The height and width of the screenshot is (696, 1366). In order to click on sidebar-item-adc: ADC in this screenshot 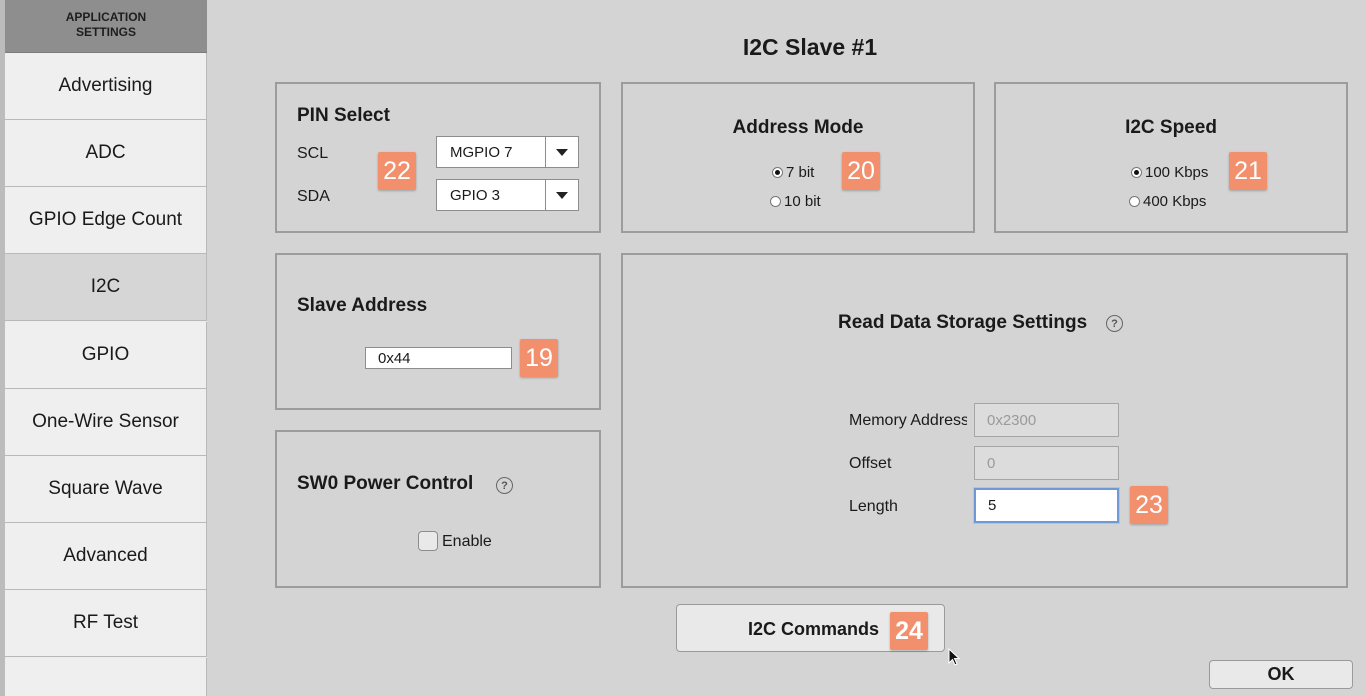, I will do `click(106, 153)`.